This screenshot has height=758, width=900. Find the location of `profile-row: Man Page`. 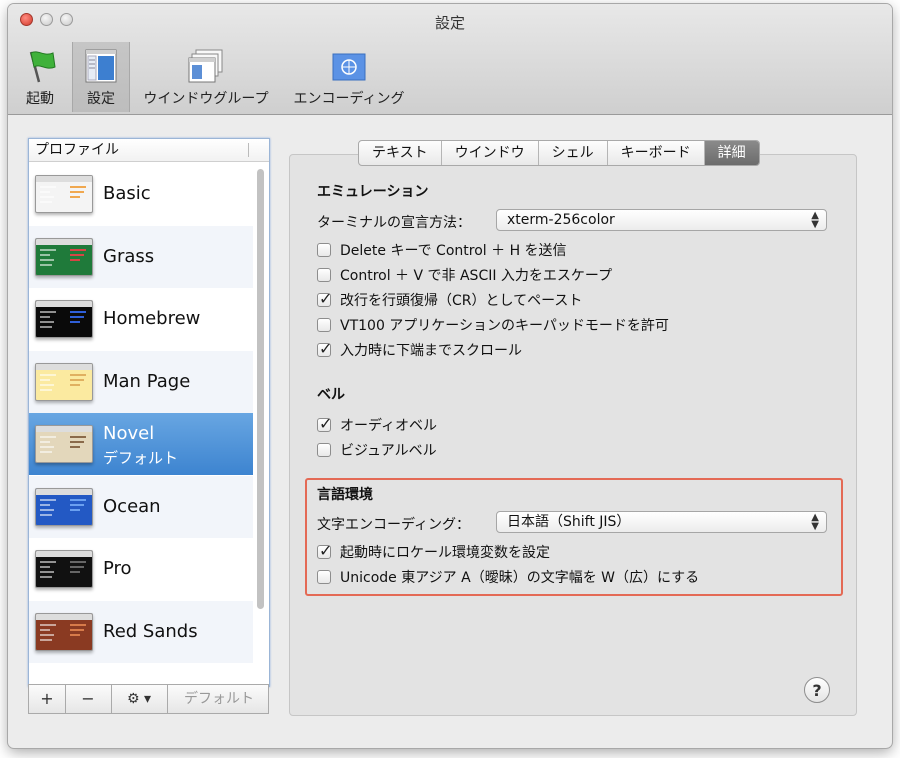

profile-row: Man Page is located at coordinates (141, 381).